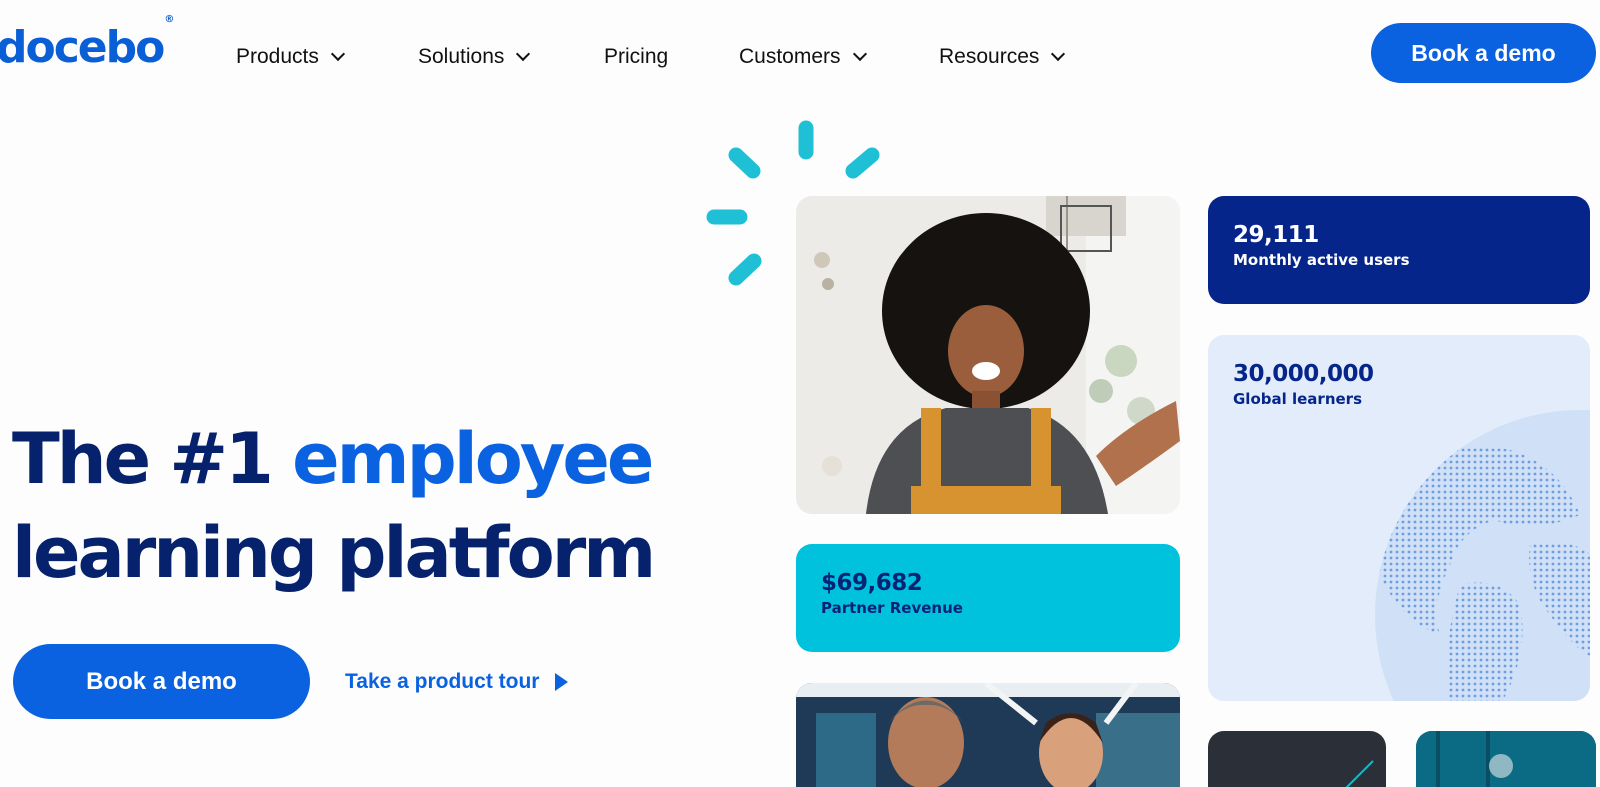 This screenshot has width=1600, height=787. What do you see at coordinates (562, 682) in the screenshot?
I see `play-arrow-icon` at bounding box center [562, 682].